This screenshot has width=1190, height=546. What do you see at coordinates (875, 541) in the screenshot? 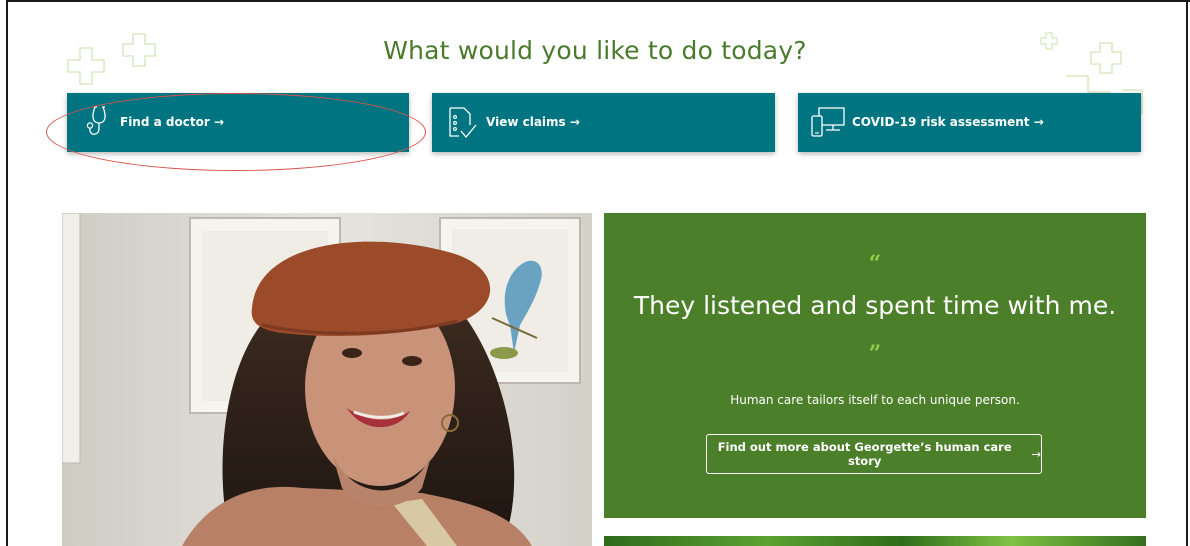
I see `next-card-image` at bounding box center [875, 541].